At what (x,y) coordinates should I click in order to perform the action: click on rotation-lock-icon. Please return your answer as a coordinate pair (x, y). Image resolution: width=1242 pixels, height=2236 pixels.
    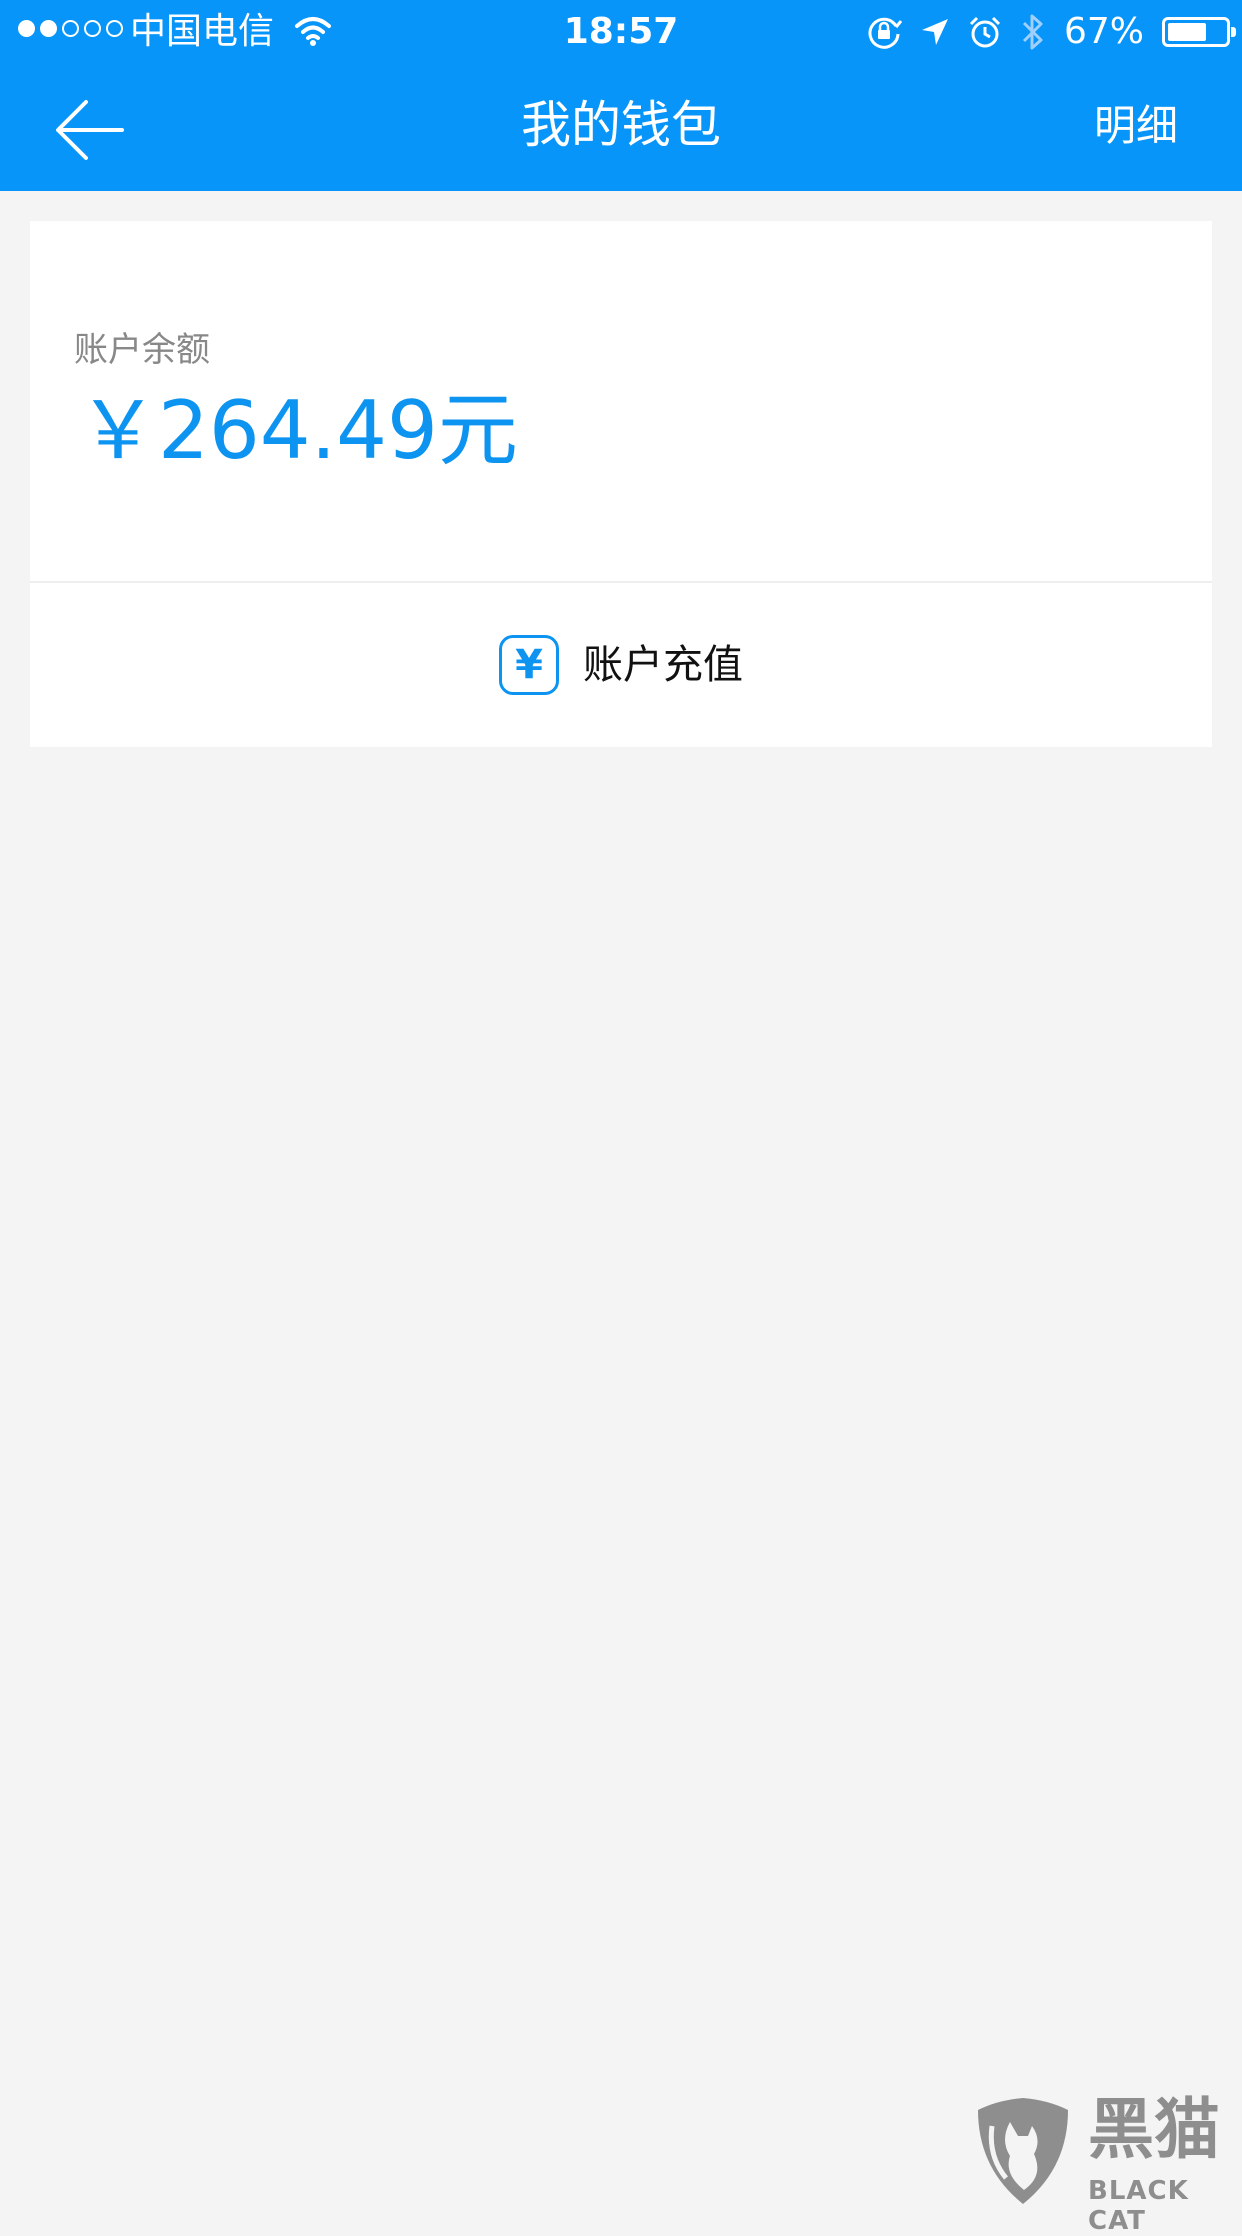
    Looking at the image, I should click on (885, 33).